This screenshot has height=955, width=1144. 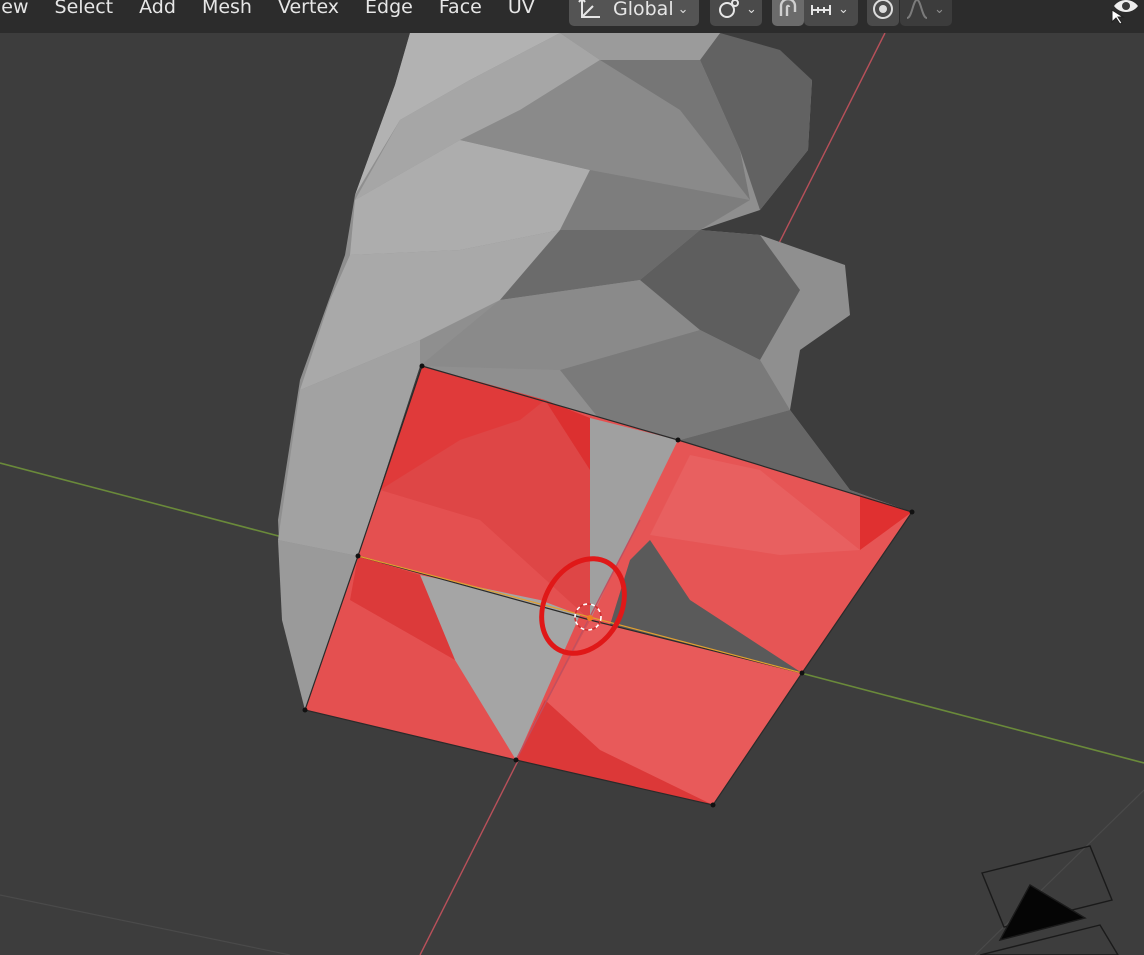 I want to click on menu-select: Select, so click(x=84, y=16).